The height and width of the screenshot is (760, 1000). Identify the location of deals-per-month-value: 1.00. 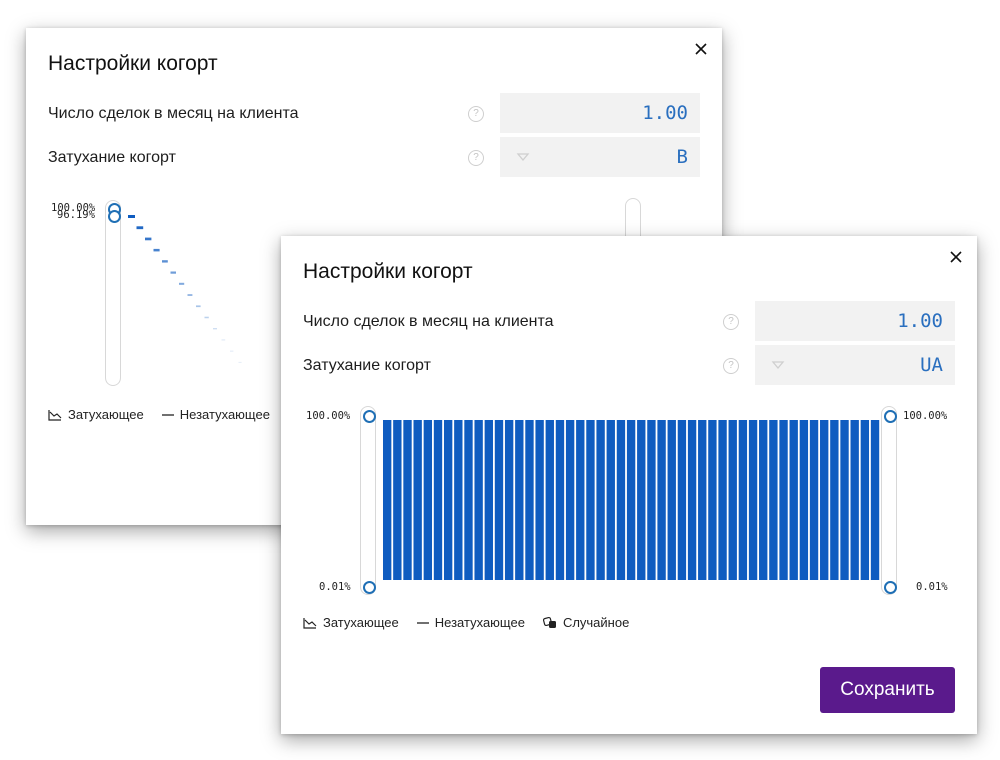
(665, 113).